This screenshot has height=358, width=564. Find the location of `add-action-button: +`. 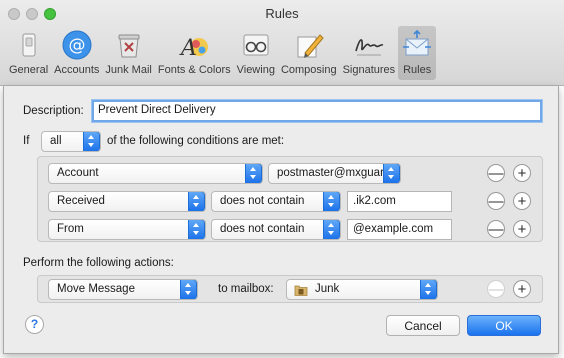

add-action-button: + is located at coordinates (522, 289).